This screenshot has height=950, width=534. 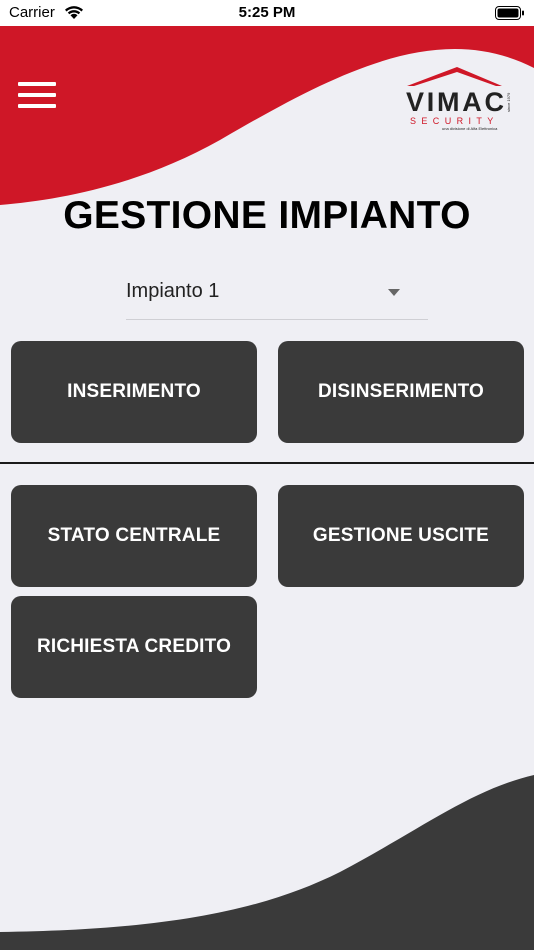 What do you see at coordinates (455, 102) in the screenshot?
I see `logo-brand: VIMAC` at bounding box center [455, 102].